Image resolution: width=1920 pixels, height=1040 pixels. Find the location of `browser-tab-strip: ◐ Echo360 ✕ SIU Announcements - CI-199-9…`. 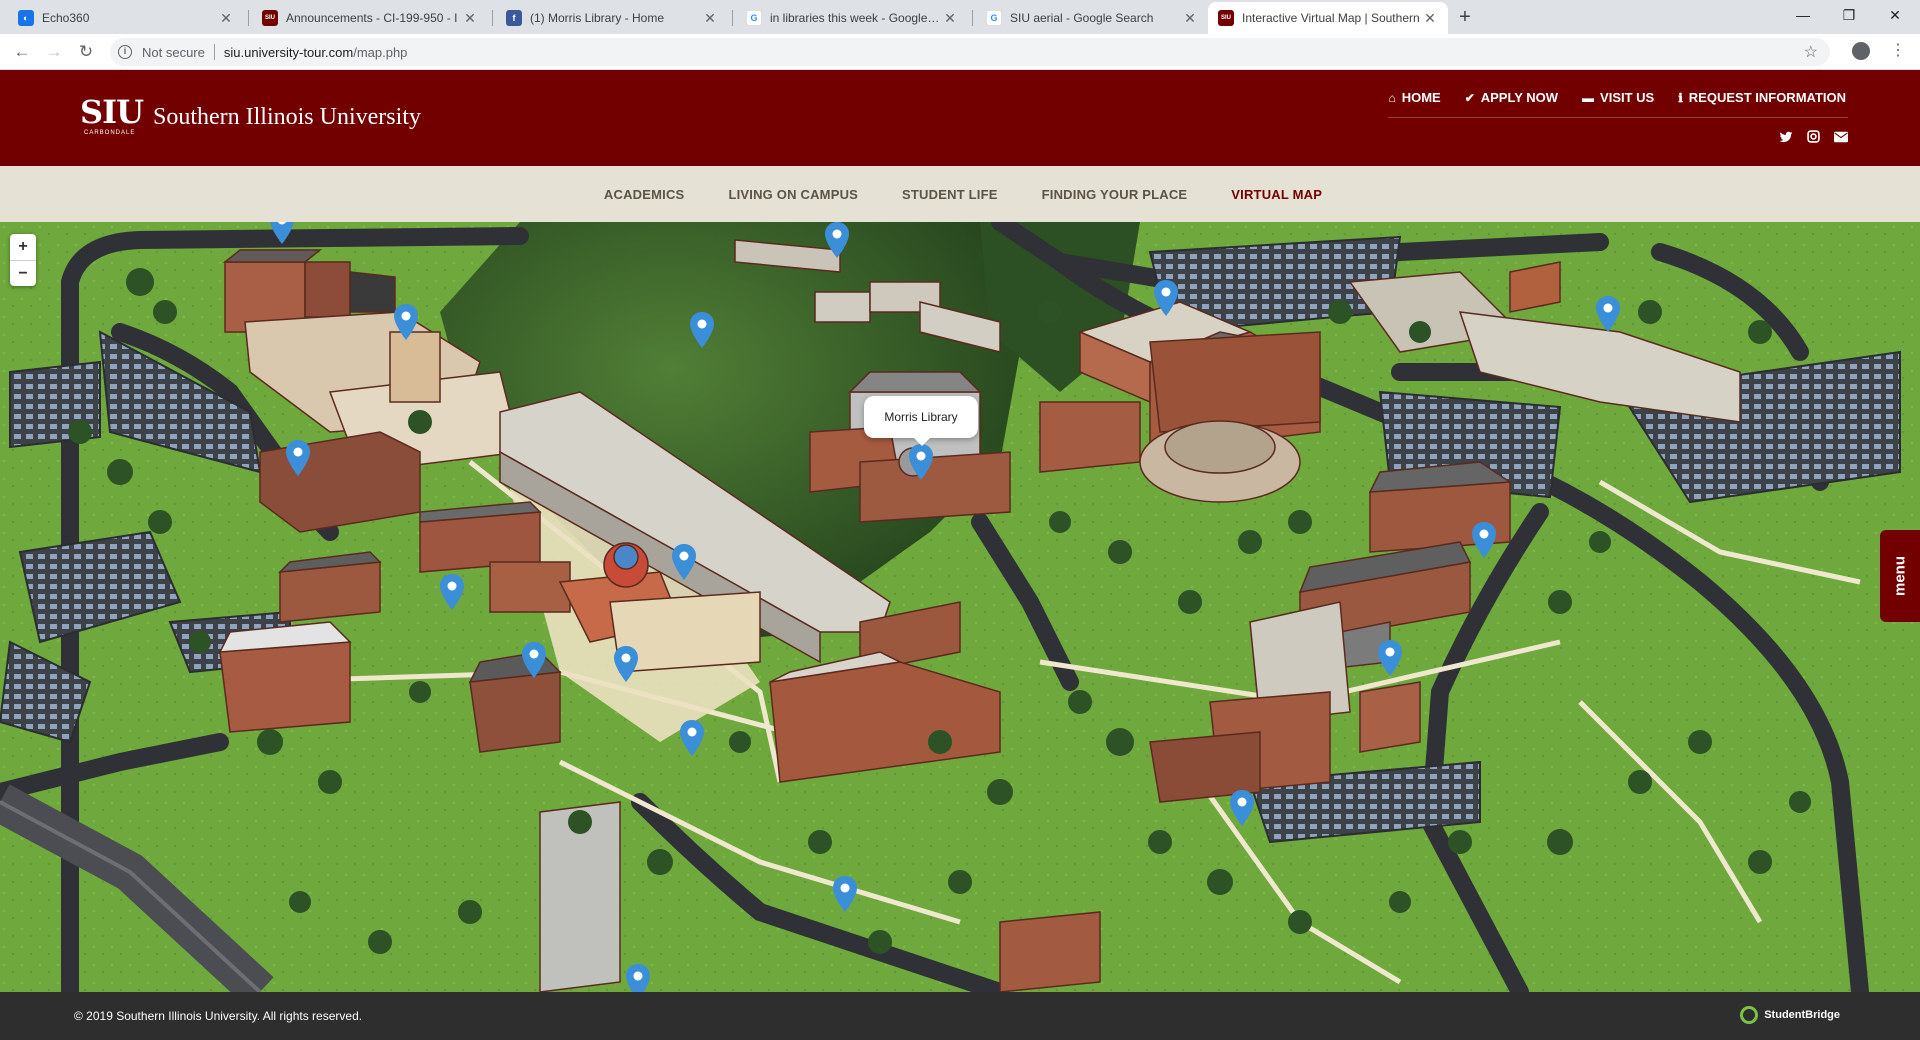

browser-tab-strip: ◐ Echo360 ✕ SIU Announcements - CI-199-9… is located at coordinates (960, 17).